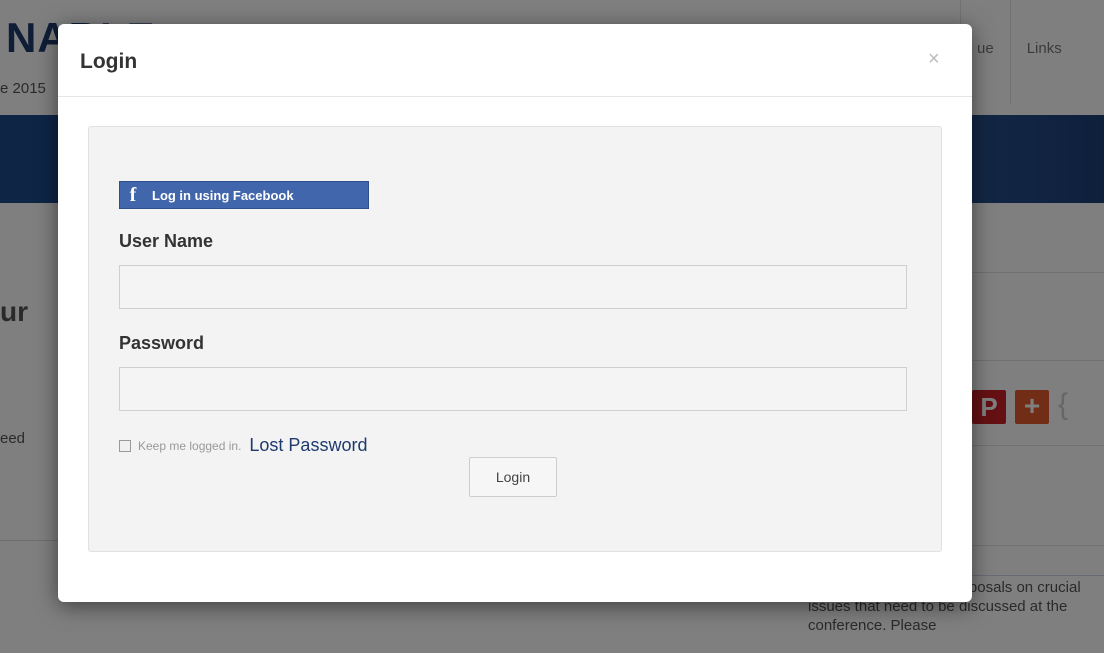  I want to click on modal-title: Login, so click(109, 61).